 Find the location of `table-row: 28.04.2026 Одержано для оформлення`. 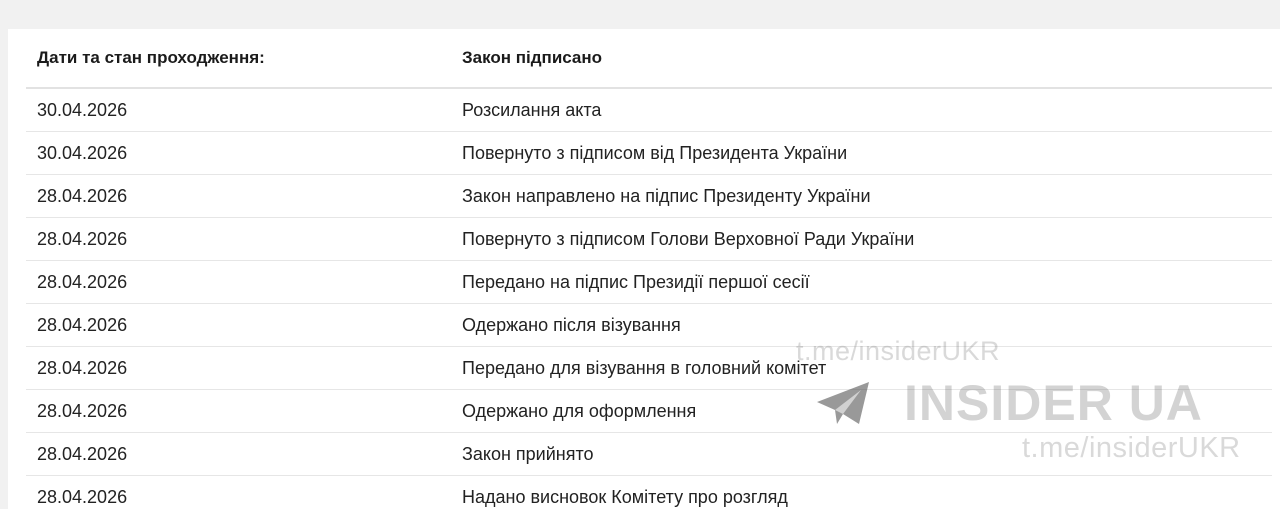

table-row: 28.04.2026 Одержано для оформлення is located at coordinates (649, 411).